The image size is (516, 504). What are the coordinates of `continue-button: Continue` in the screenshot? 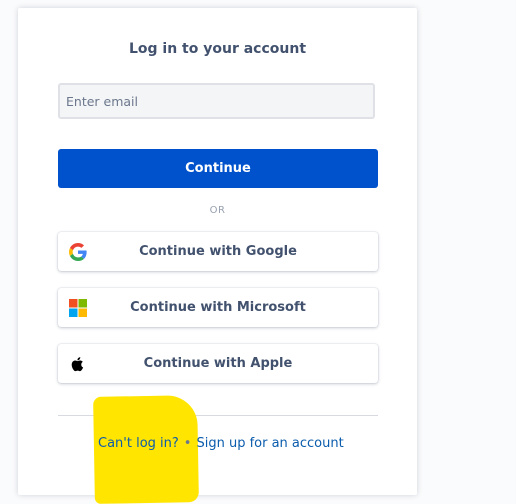 It's located at (218, 168).